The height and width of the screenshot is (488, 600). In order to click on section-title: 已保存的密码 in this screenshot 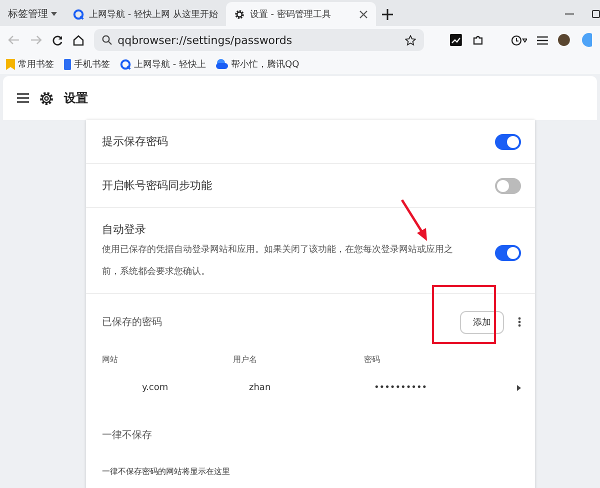, I will do `click(132, 322)`.